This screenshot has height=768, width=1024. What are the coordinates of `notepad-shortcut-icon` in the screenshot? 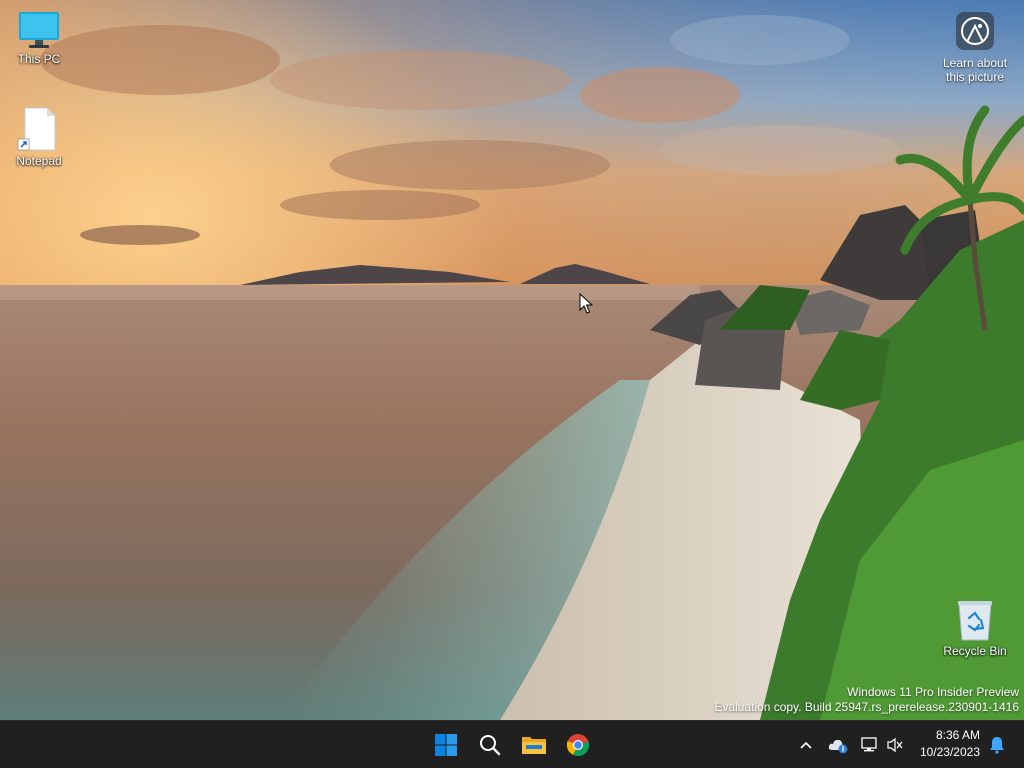 It's located at (36, 129).